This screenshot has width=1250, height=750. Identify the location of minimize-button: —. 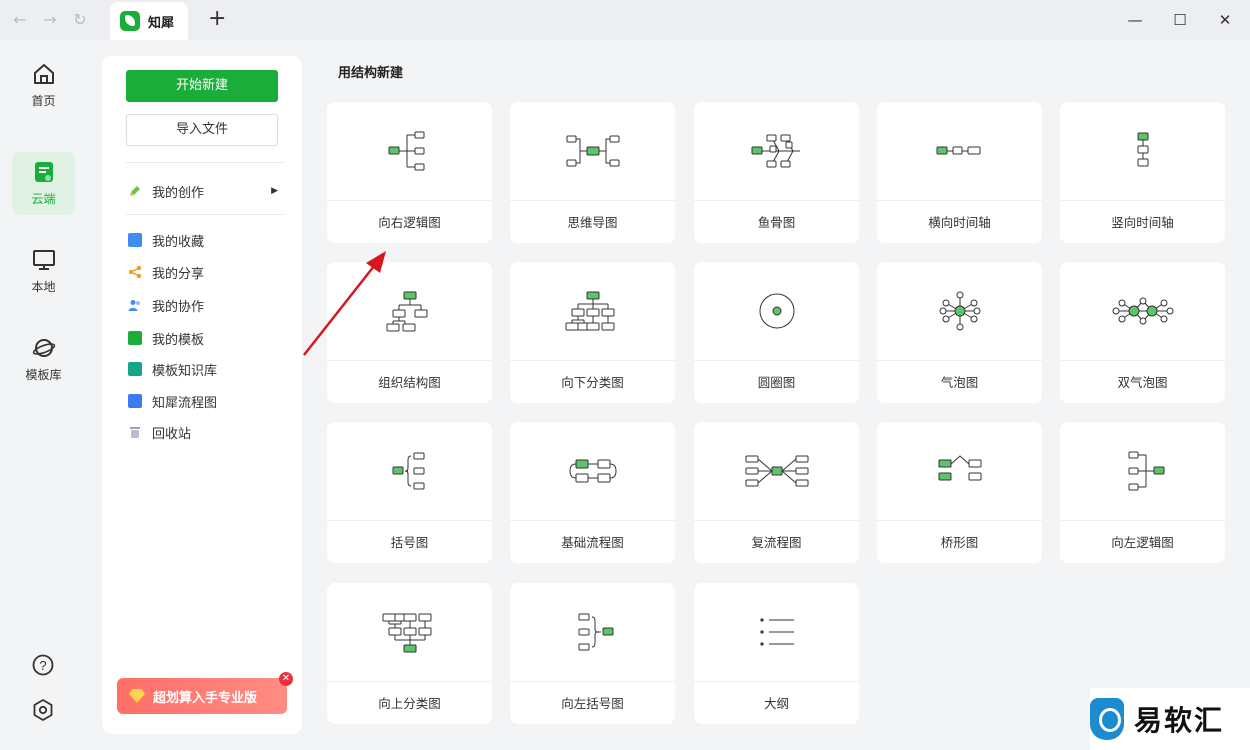
(1135, 20).